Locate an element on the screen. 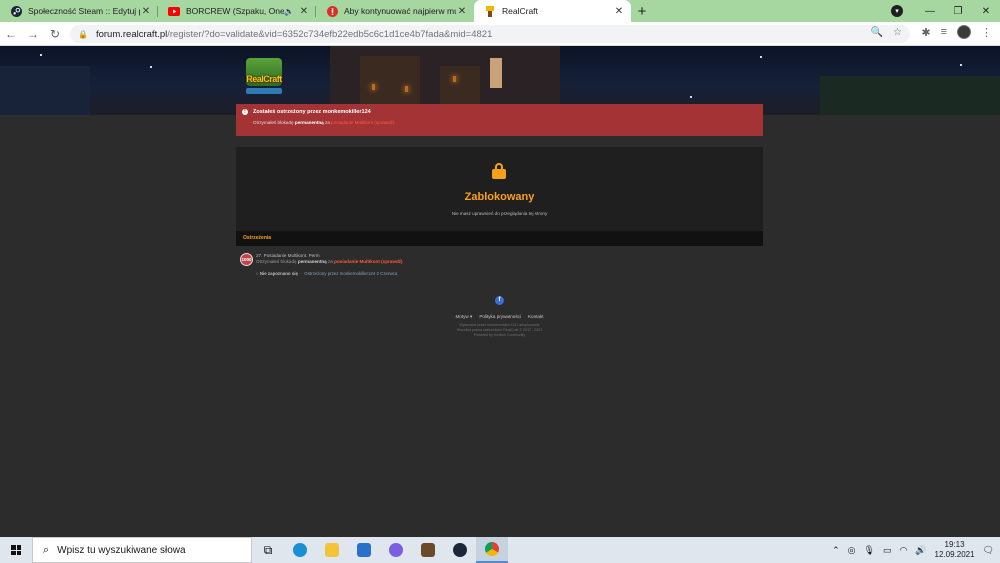 This screenshot has width=1000, height=563. warnings-heading: Ostrzeżenia is located at coordinates (257, 238).